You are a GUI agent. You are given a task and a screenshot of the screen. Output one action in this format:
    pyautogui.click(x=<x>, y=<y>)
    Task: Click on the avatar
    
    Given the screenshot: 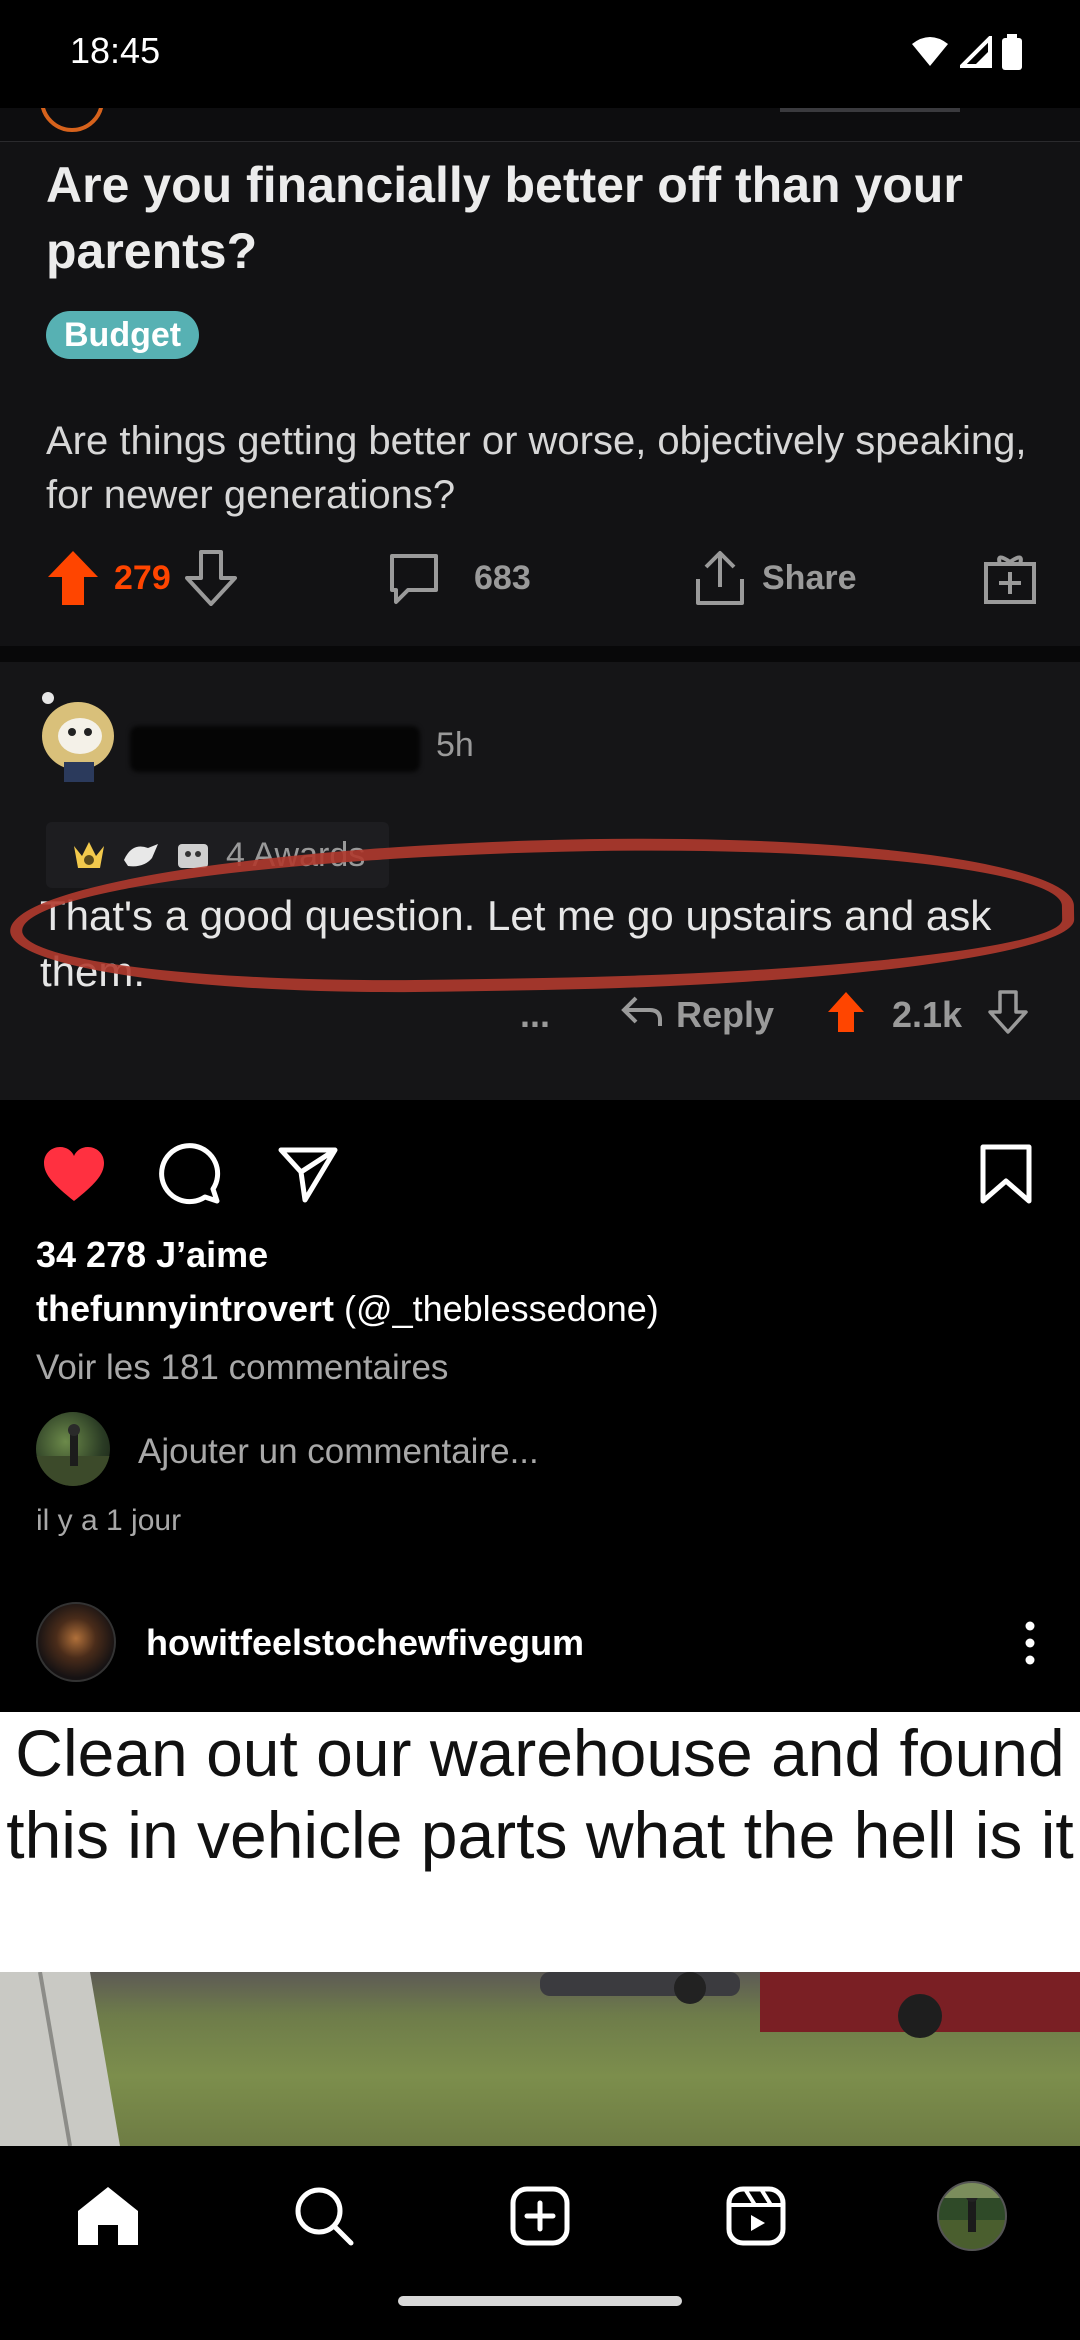 What is the action you would take?
    pyautogui.click(x=73, y=1449)
    